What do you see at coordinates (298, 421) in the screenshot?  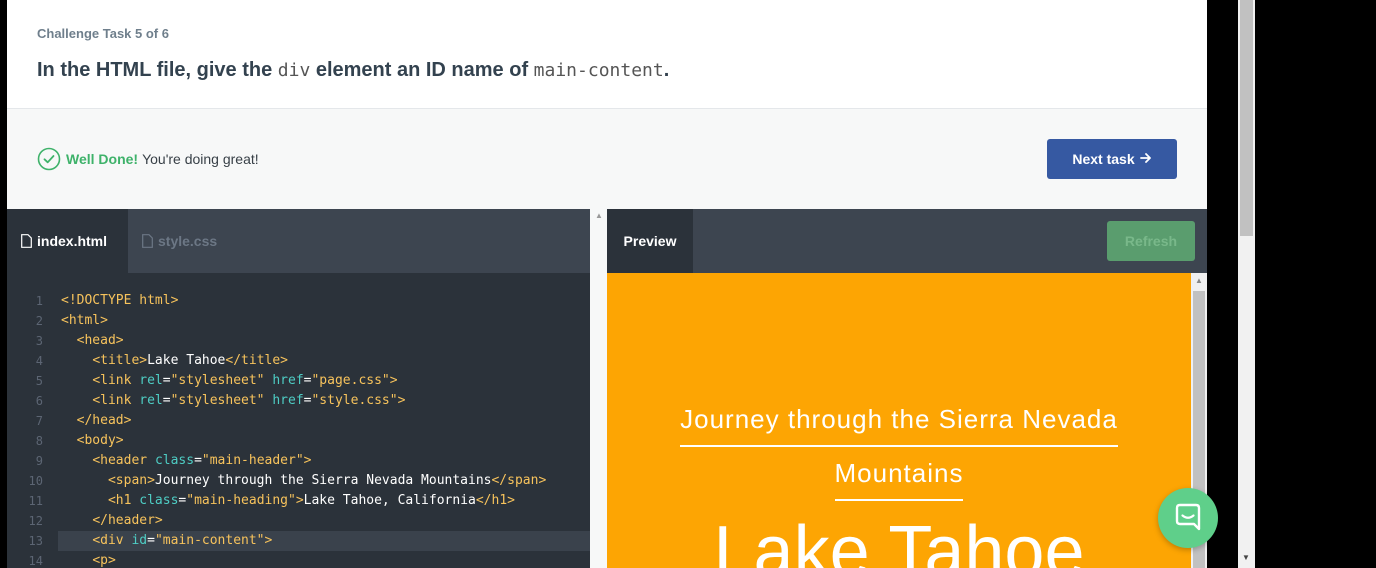 I see `code-line: 7 </head>` at bounding box center [298, 421].